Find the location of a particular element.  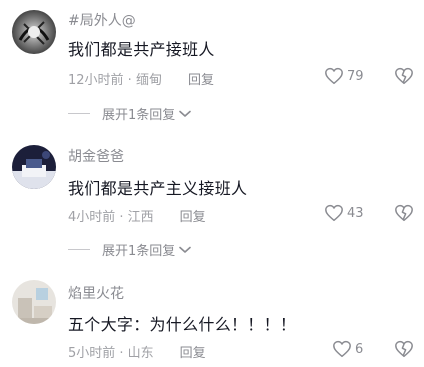

time-location: 12小时前 · 缅甸 is located at coordinates (115, 80).